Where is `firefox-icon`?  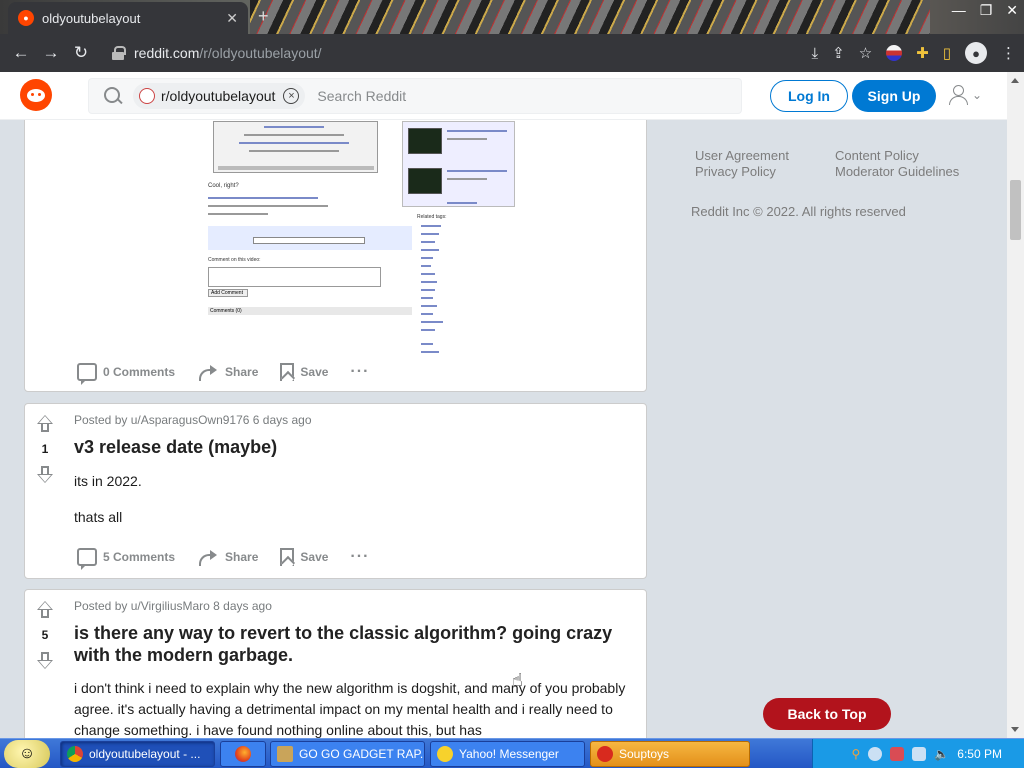 firefox-icon is located at coordinates (243, 754).